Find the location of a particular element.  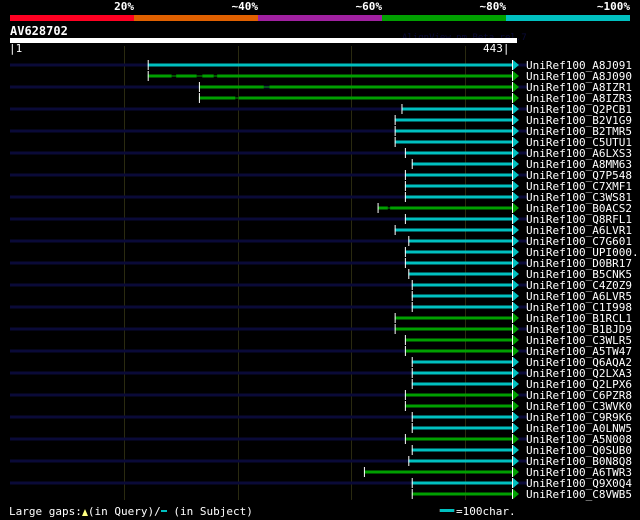

hit-label: UniRef100_C8VWB5 is located at coordinates (579, 494).